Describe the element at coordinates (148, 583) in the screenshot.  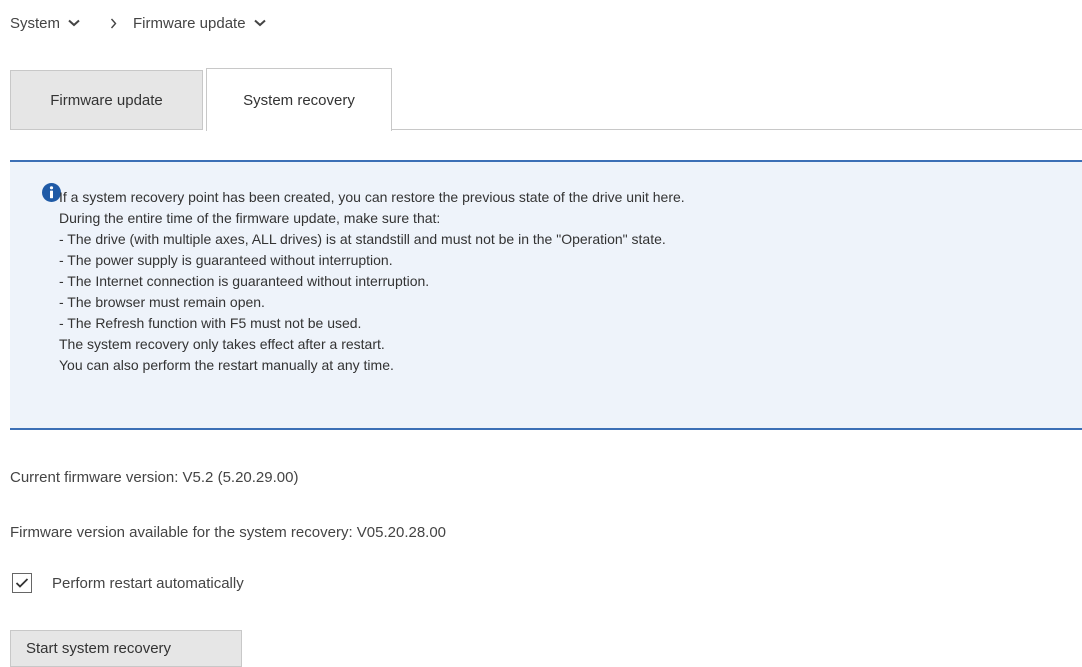
I see `auto-restart-label: Perform restart automatically` at that location.